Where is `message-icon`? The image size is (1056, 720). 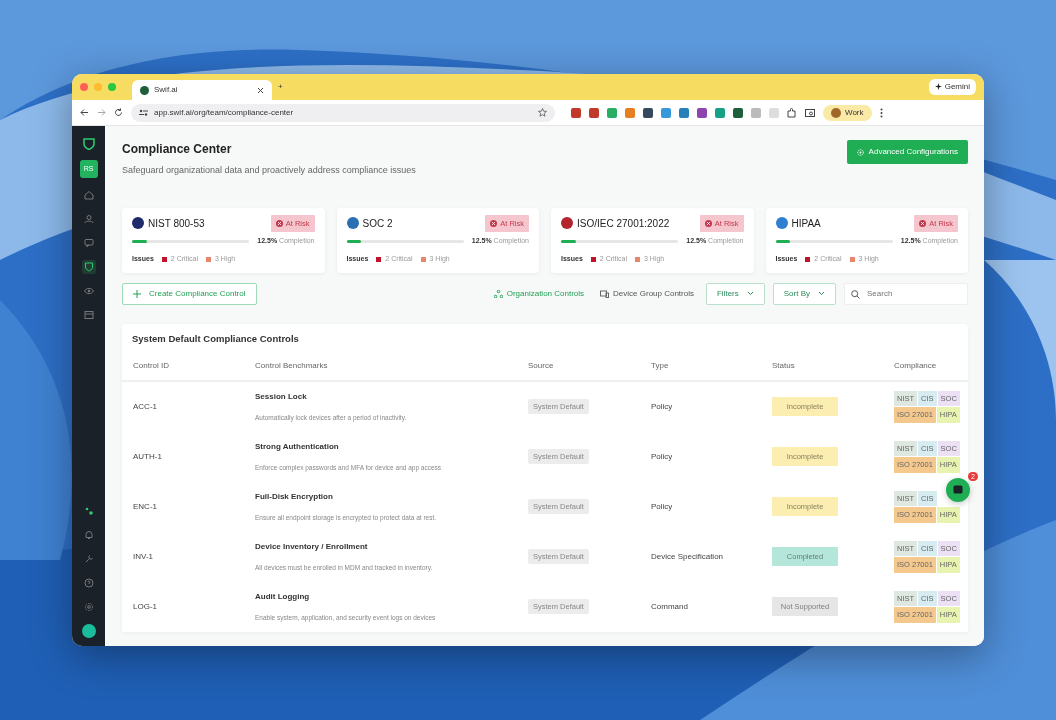 message-icon is located at coordinates (958, 490).